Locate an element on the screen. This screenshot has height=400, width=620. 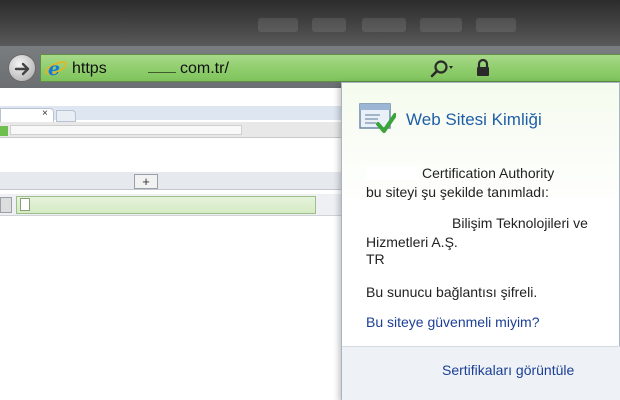
security-indicator is located at coordinates (4, 131).